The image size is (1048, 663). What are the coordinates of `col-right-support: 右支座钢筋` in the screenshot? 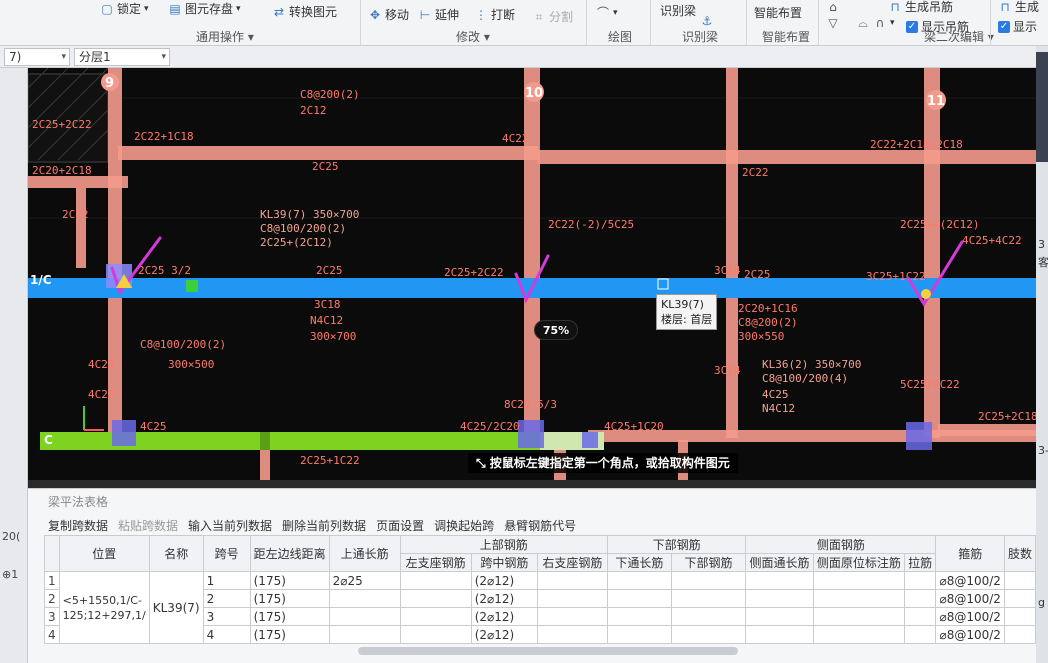 It's located at (572, 562).